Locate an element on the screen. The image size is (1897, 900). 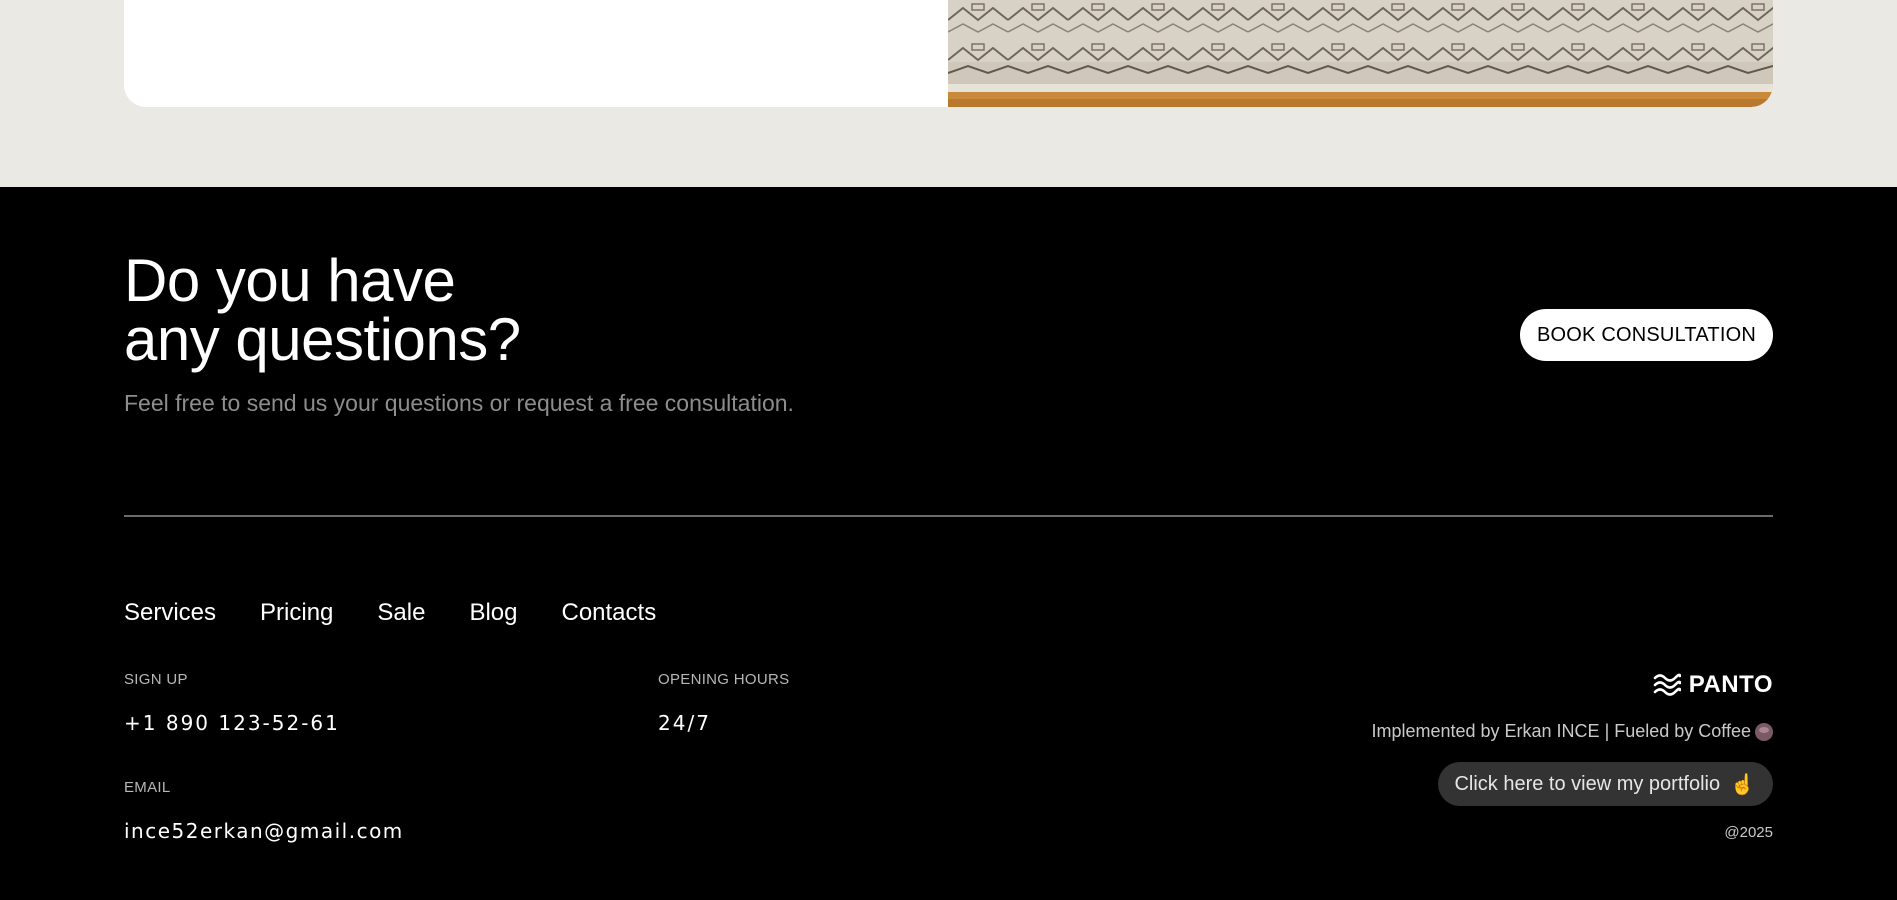
brand-name: PANTO is located at coordinates (1730, 684).